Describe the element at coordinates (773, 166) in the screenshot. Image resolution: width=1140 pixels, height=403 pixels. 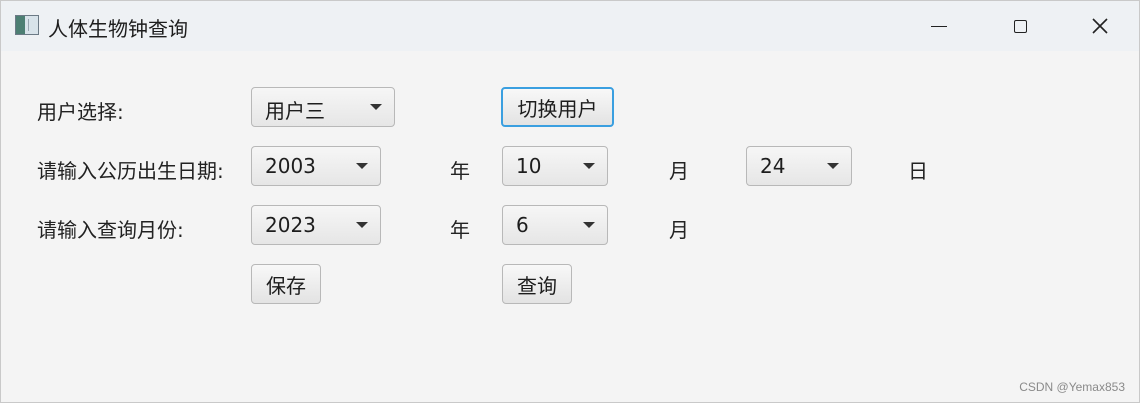
I see `birth-day-value: 24` at that location.